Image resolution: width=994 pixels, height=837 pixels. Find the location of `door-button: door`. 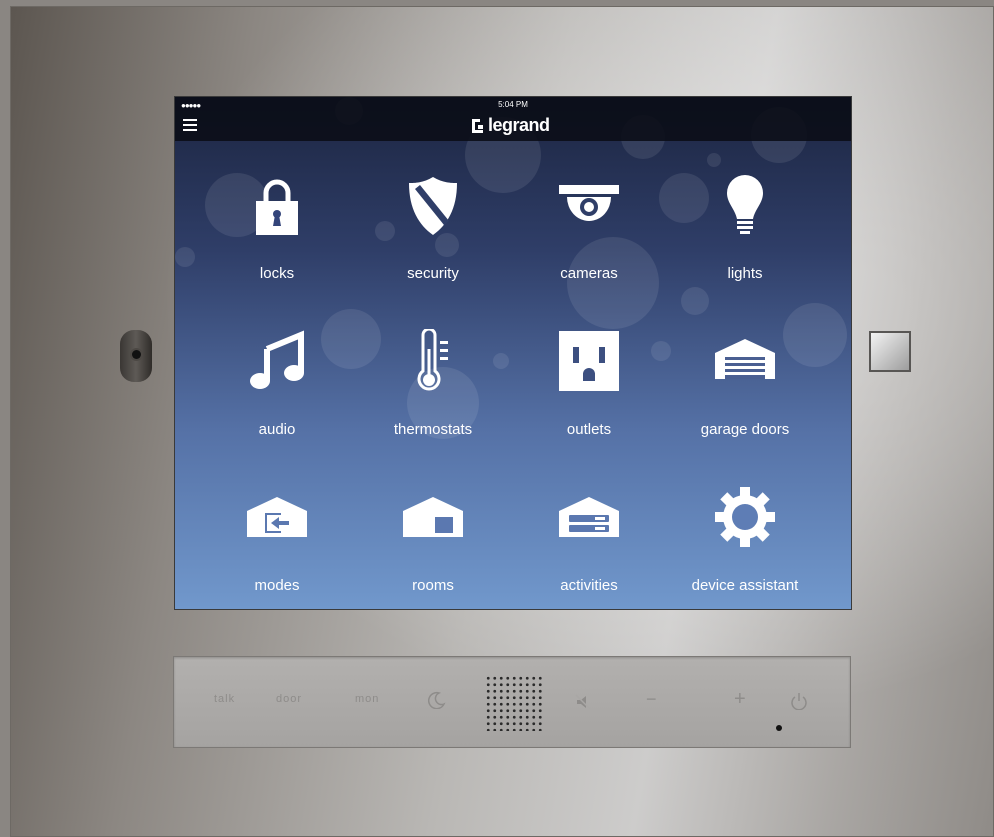

door-button: door is located at coordinates (289, 699).